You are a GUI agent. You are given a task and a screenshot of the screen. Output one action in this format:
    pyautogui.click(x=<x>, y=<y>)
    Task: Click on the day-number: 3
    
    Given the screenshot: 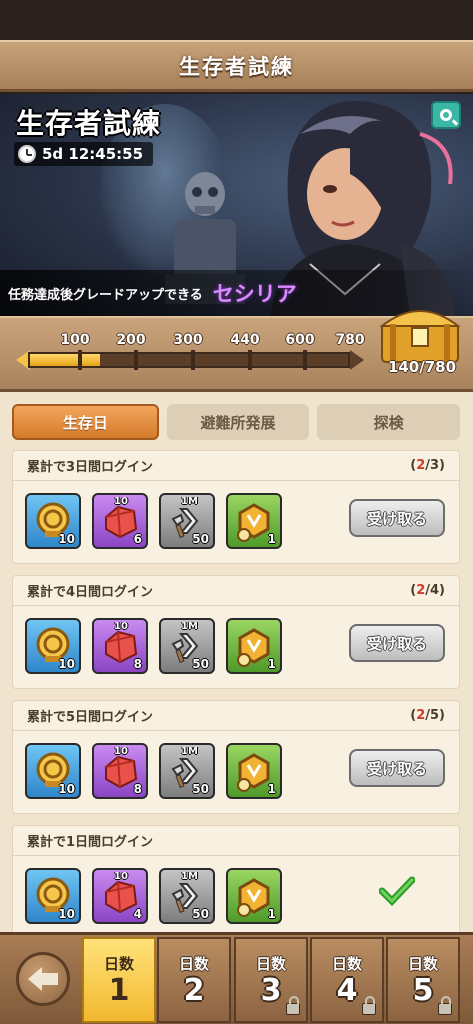 What is the action you would take?
    pyautogui.click(x=271, y=990)
    